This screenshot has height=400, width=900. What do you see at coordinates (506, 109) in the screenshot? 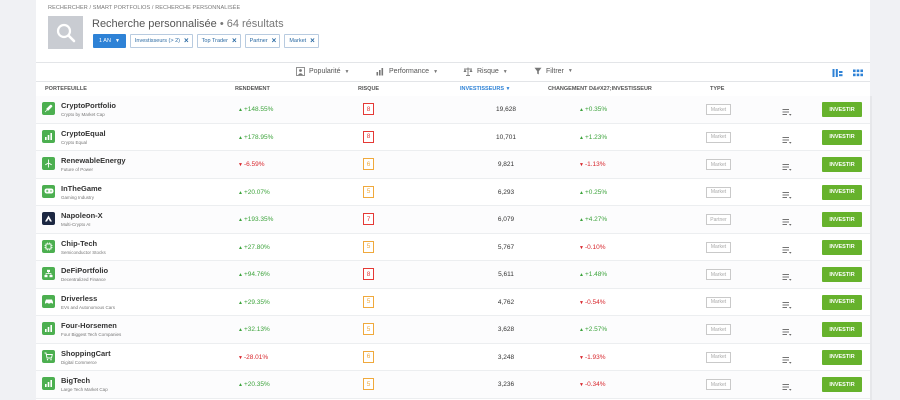
I see `investors-count: 19,628` at bounding box center [506, 109].